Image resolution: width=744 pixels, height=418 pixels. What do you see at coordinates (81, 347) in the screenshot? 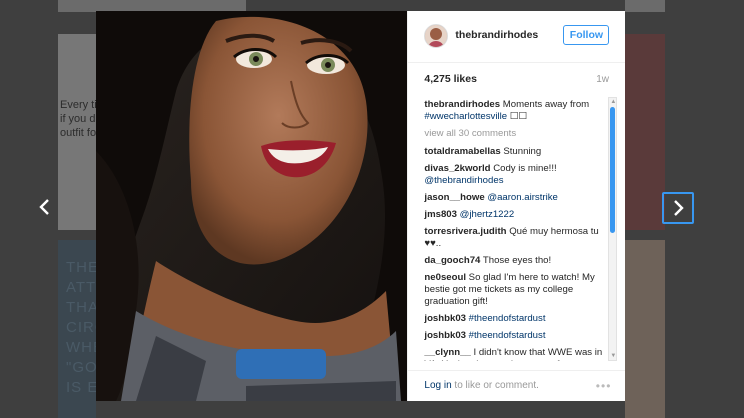
I see `background-quote-line: WHE` at bounding box center [81, 347].